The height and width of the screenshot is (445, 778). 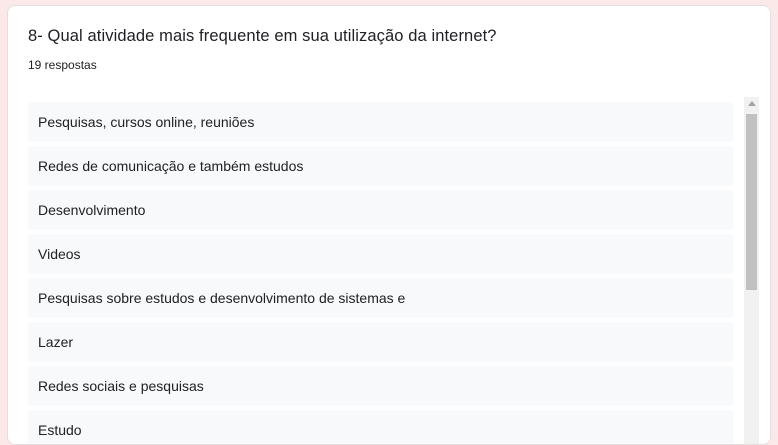 I want to click on response-item: Lazer, so click(x=380, y=342).